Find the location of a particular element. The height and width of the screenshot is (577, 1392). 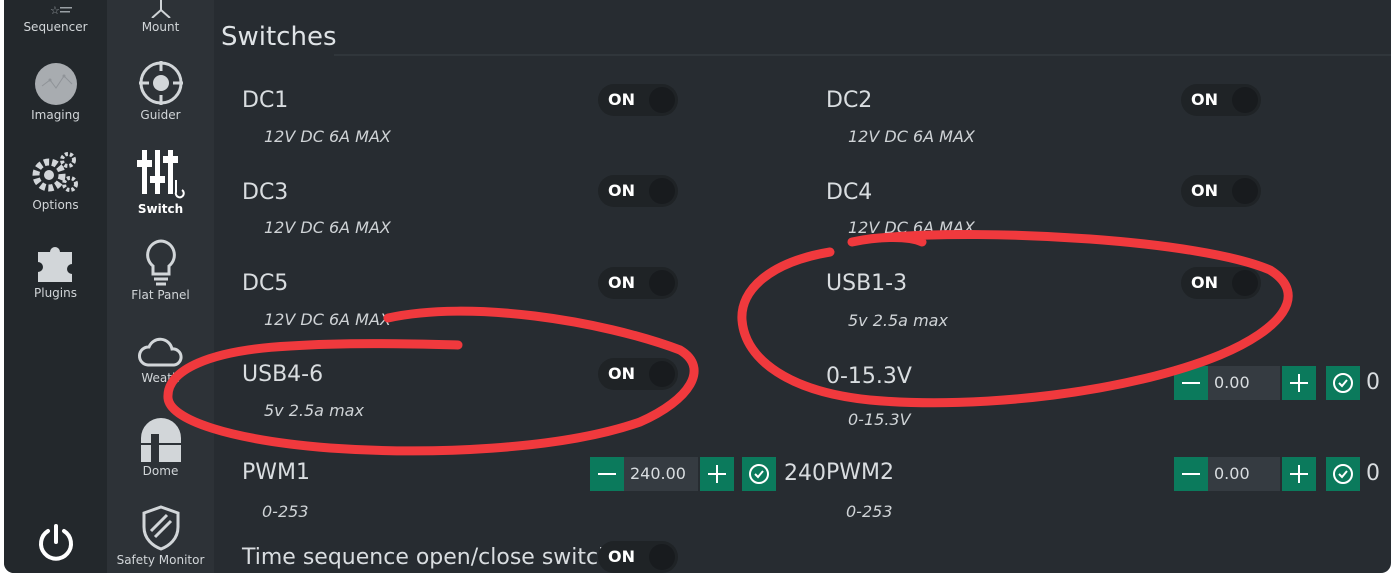

nav-plugins: Plugins is located at coordinates (55, 270).